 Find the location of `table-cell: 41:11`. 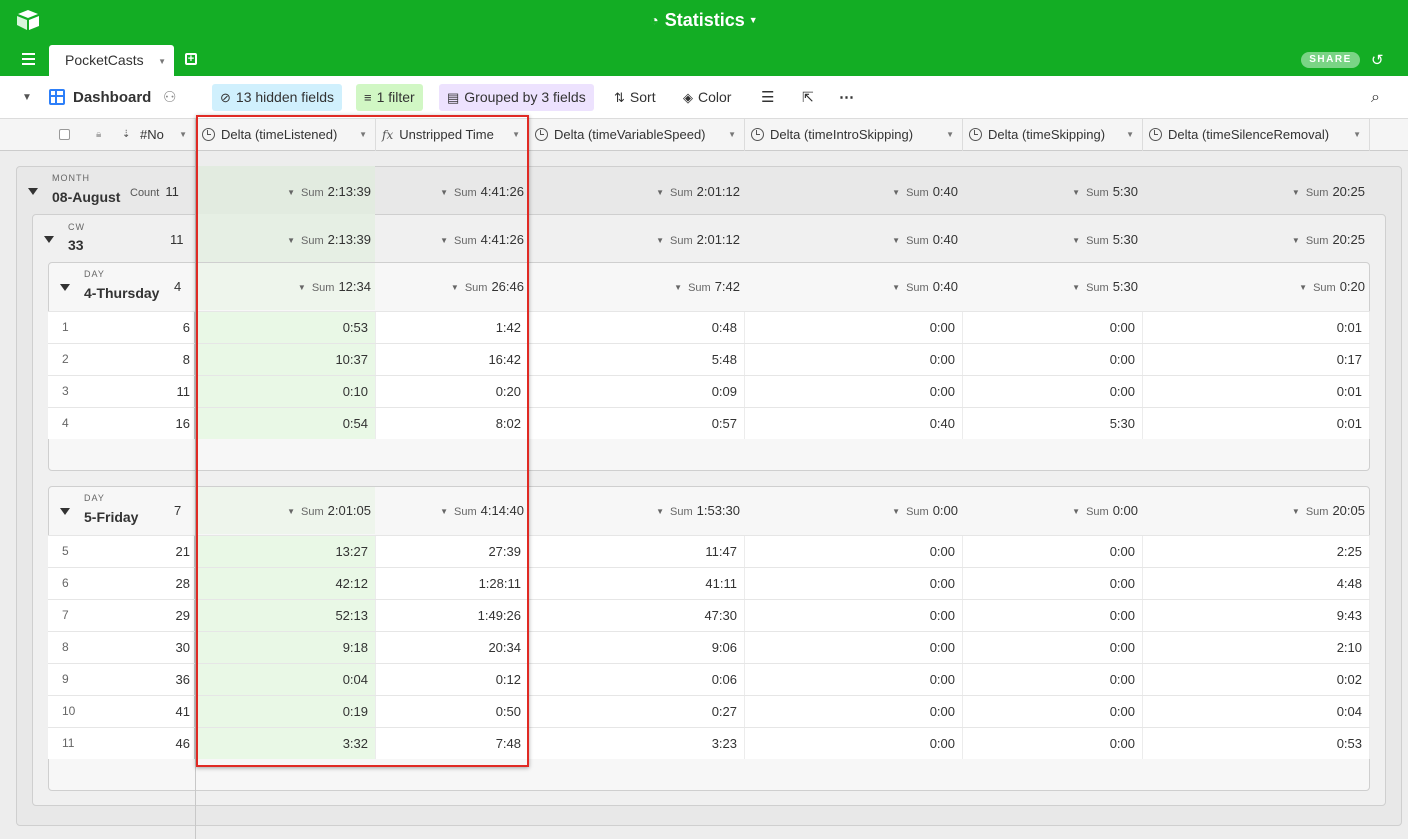

table-cell: 41:11 is located at coordinates (637, 583).